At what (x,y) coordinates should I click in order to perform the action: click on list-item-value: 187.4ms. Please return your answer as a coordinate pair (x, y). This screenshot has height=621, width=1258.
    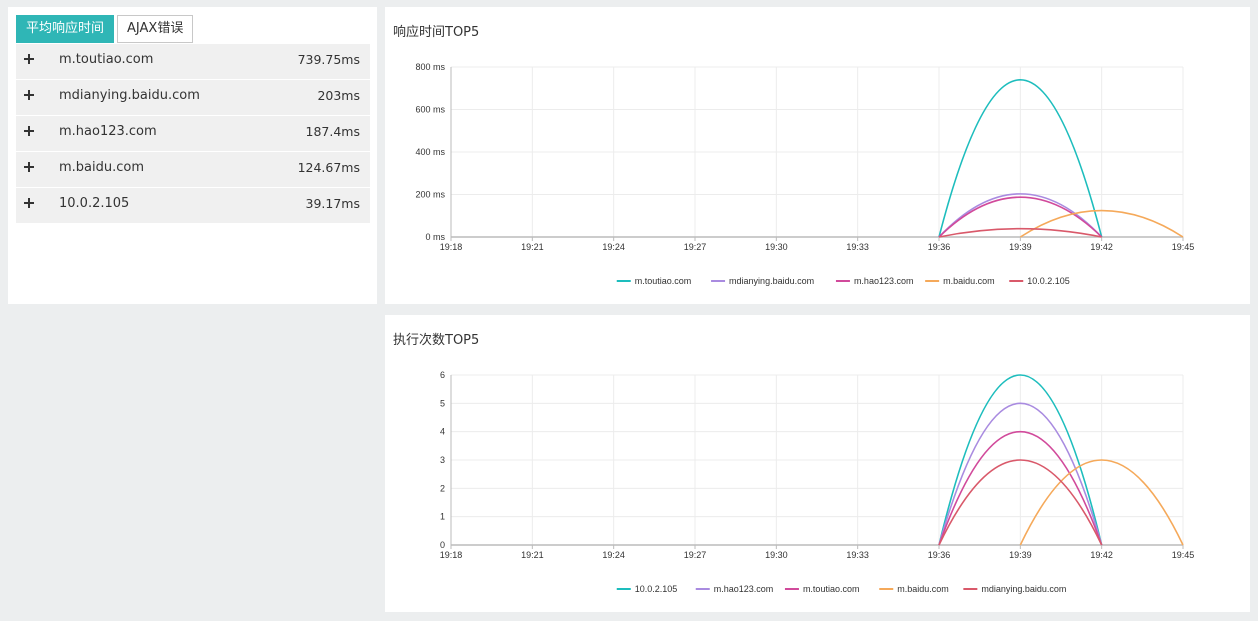
    Looking at the image, I should click on (332, 131).